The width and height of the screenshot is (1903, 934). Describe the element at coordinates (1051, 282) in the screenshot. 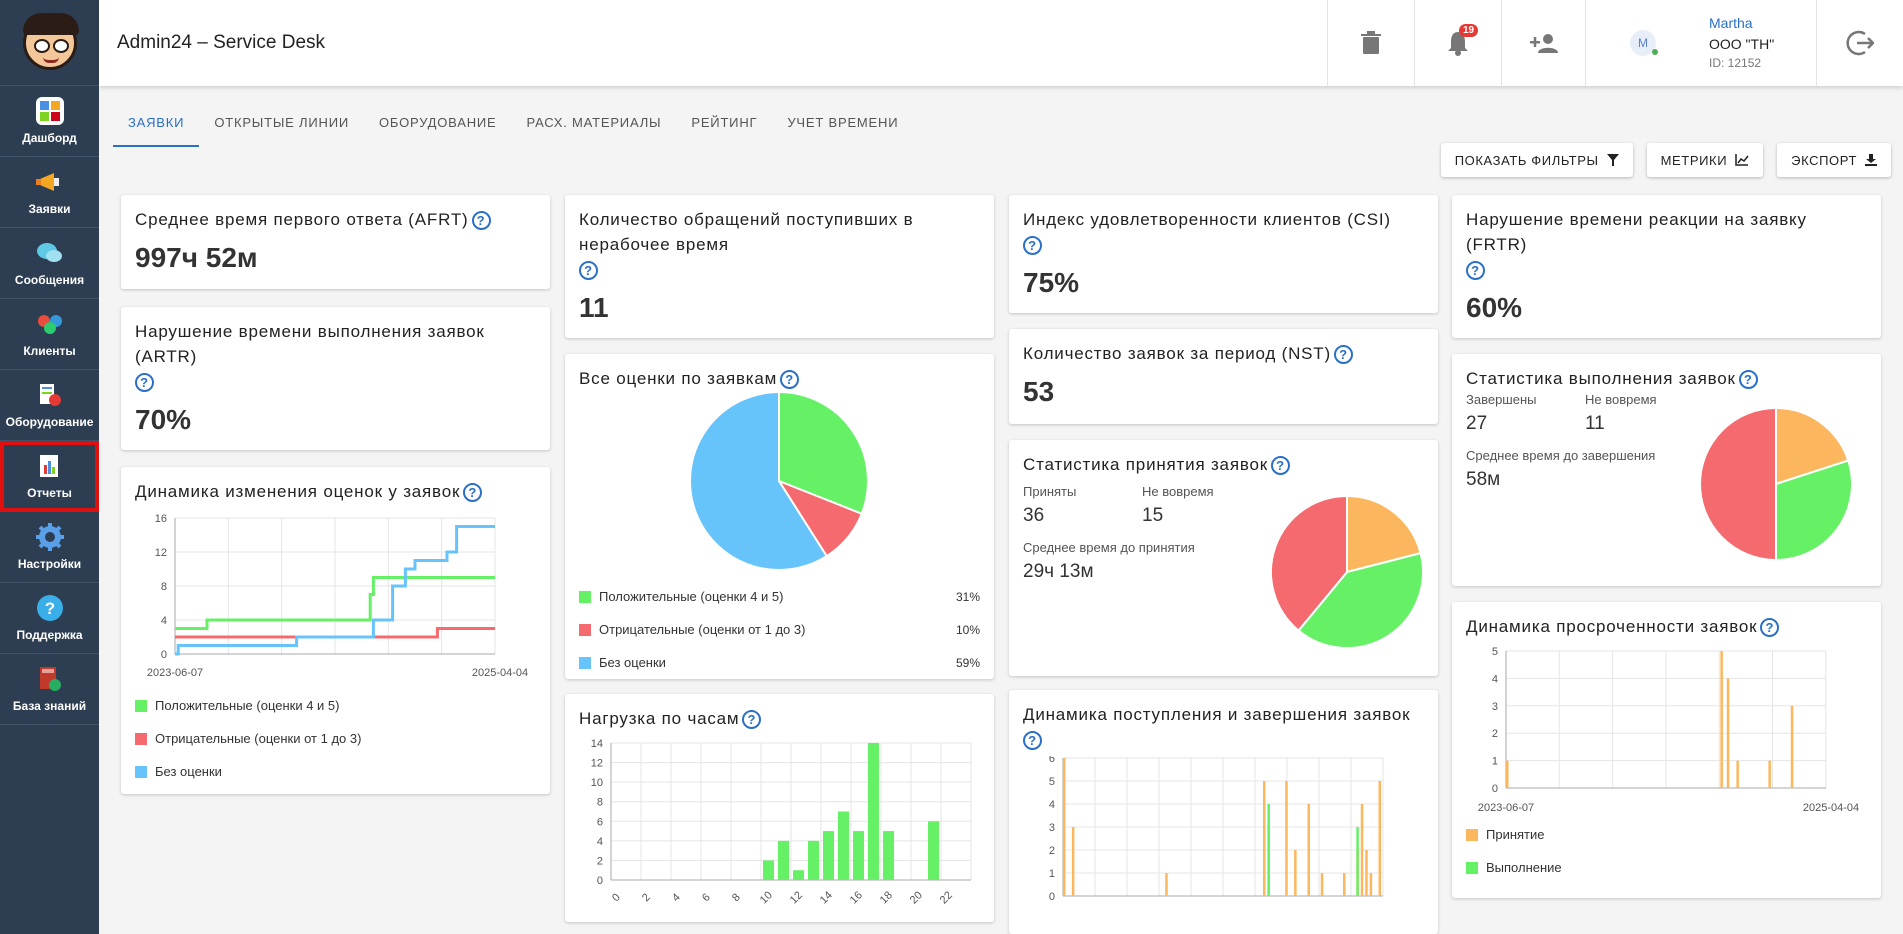

I see `csi-value: 75%` at that location.